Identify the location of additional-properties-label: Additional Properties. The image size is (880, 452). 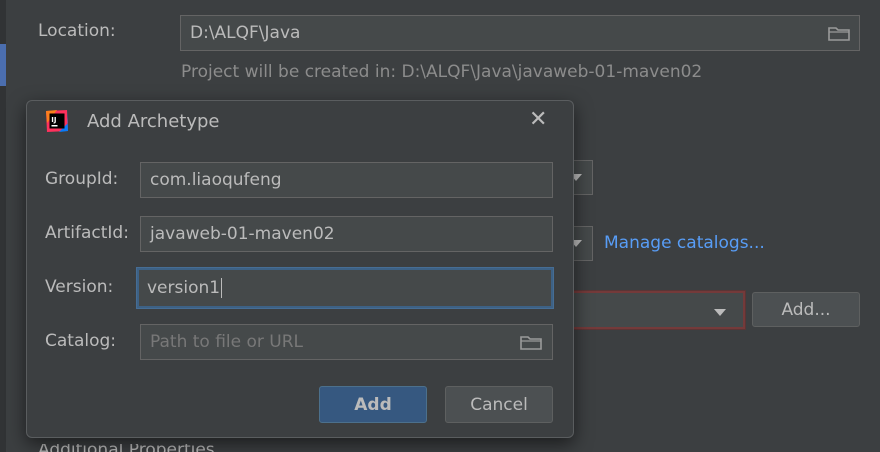
(126, 448).